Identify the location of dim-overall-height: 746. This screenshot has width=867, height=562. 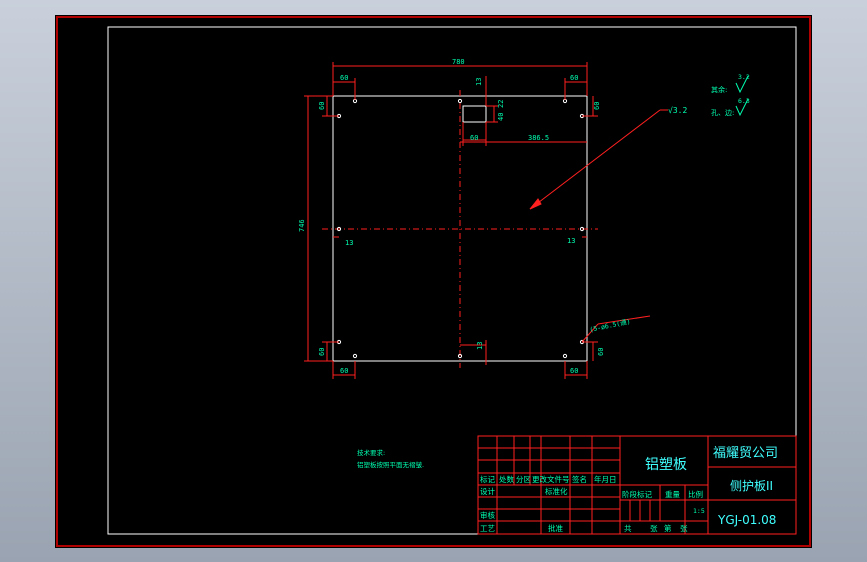
(302, 225).